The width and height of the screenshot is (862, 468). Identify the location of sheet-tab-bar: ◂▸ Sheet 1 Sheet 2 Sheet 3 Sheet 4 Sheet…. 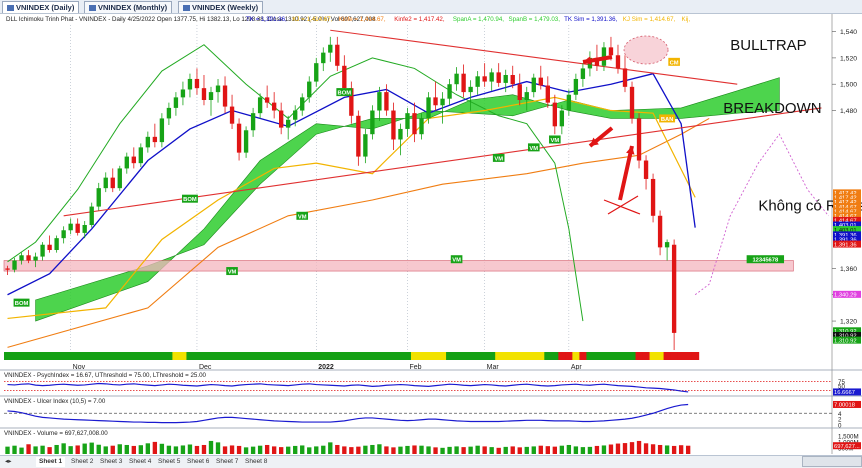
(431, 461).